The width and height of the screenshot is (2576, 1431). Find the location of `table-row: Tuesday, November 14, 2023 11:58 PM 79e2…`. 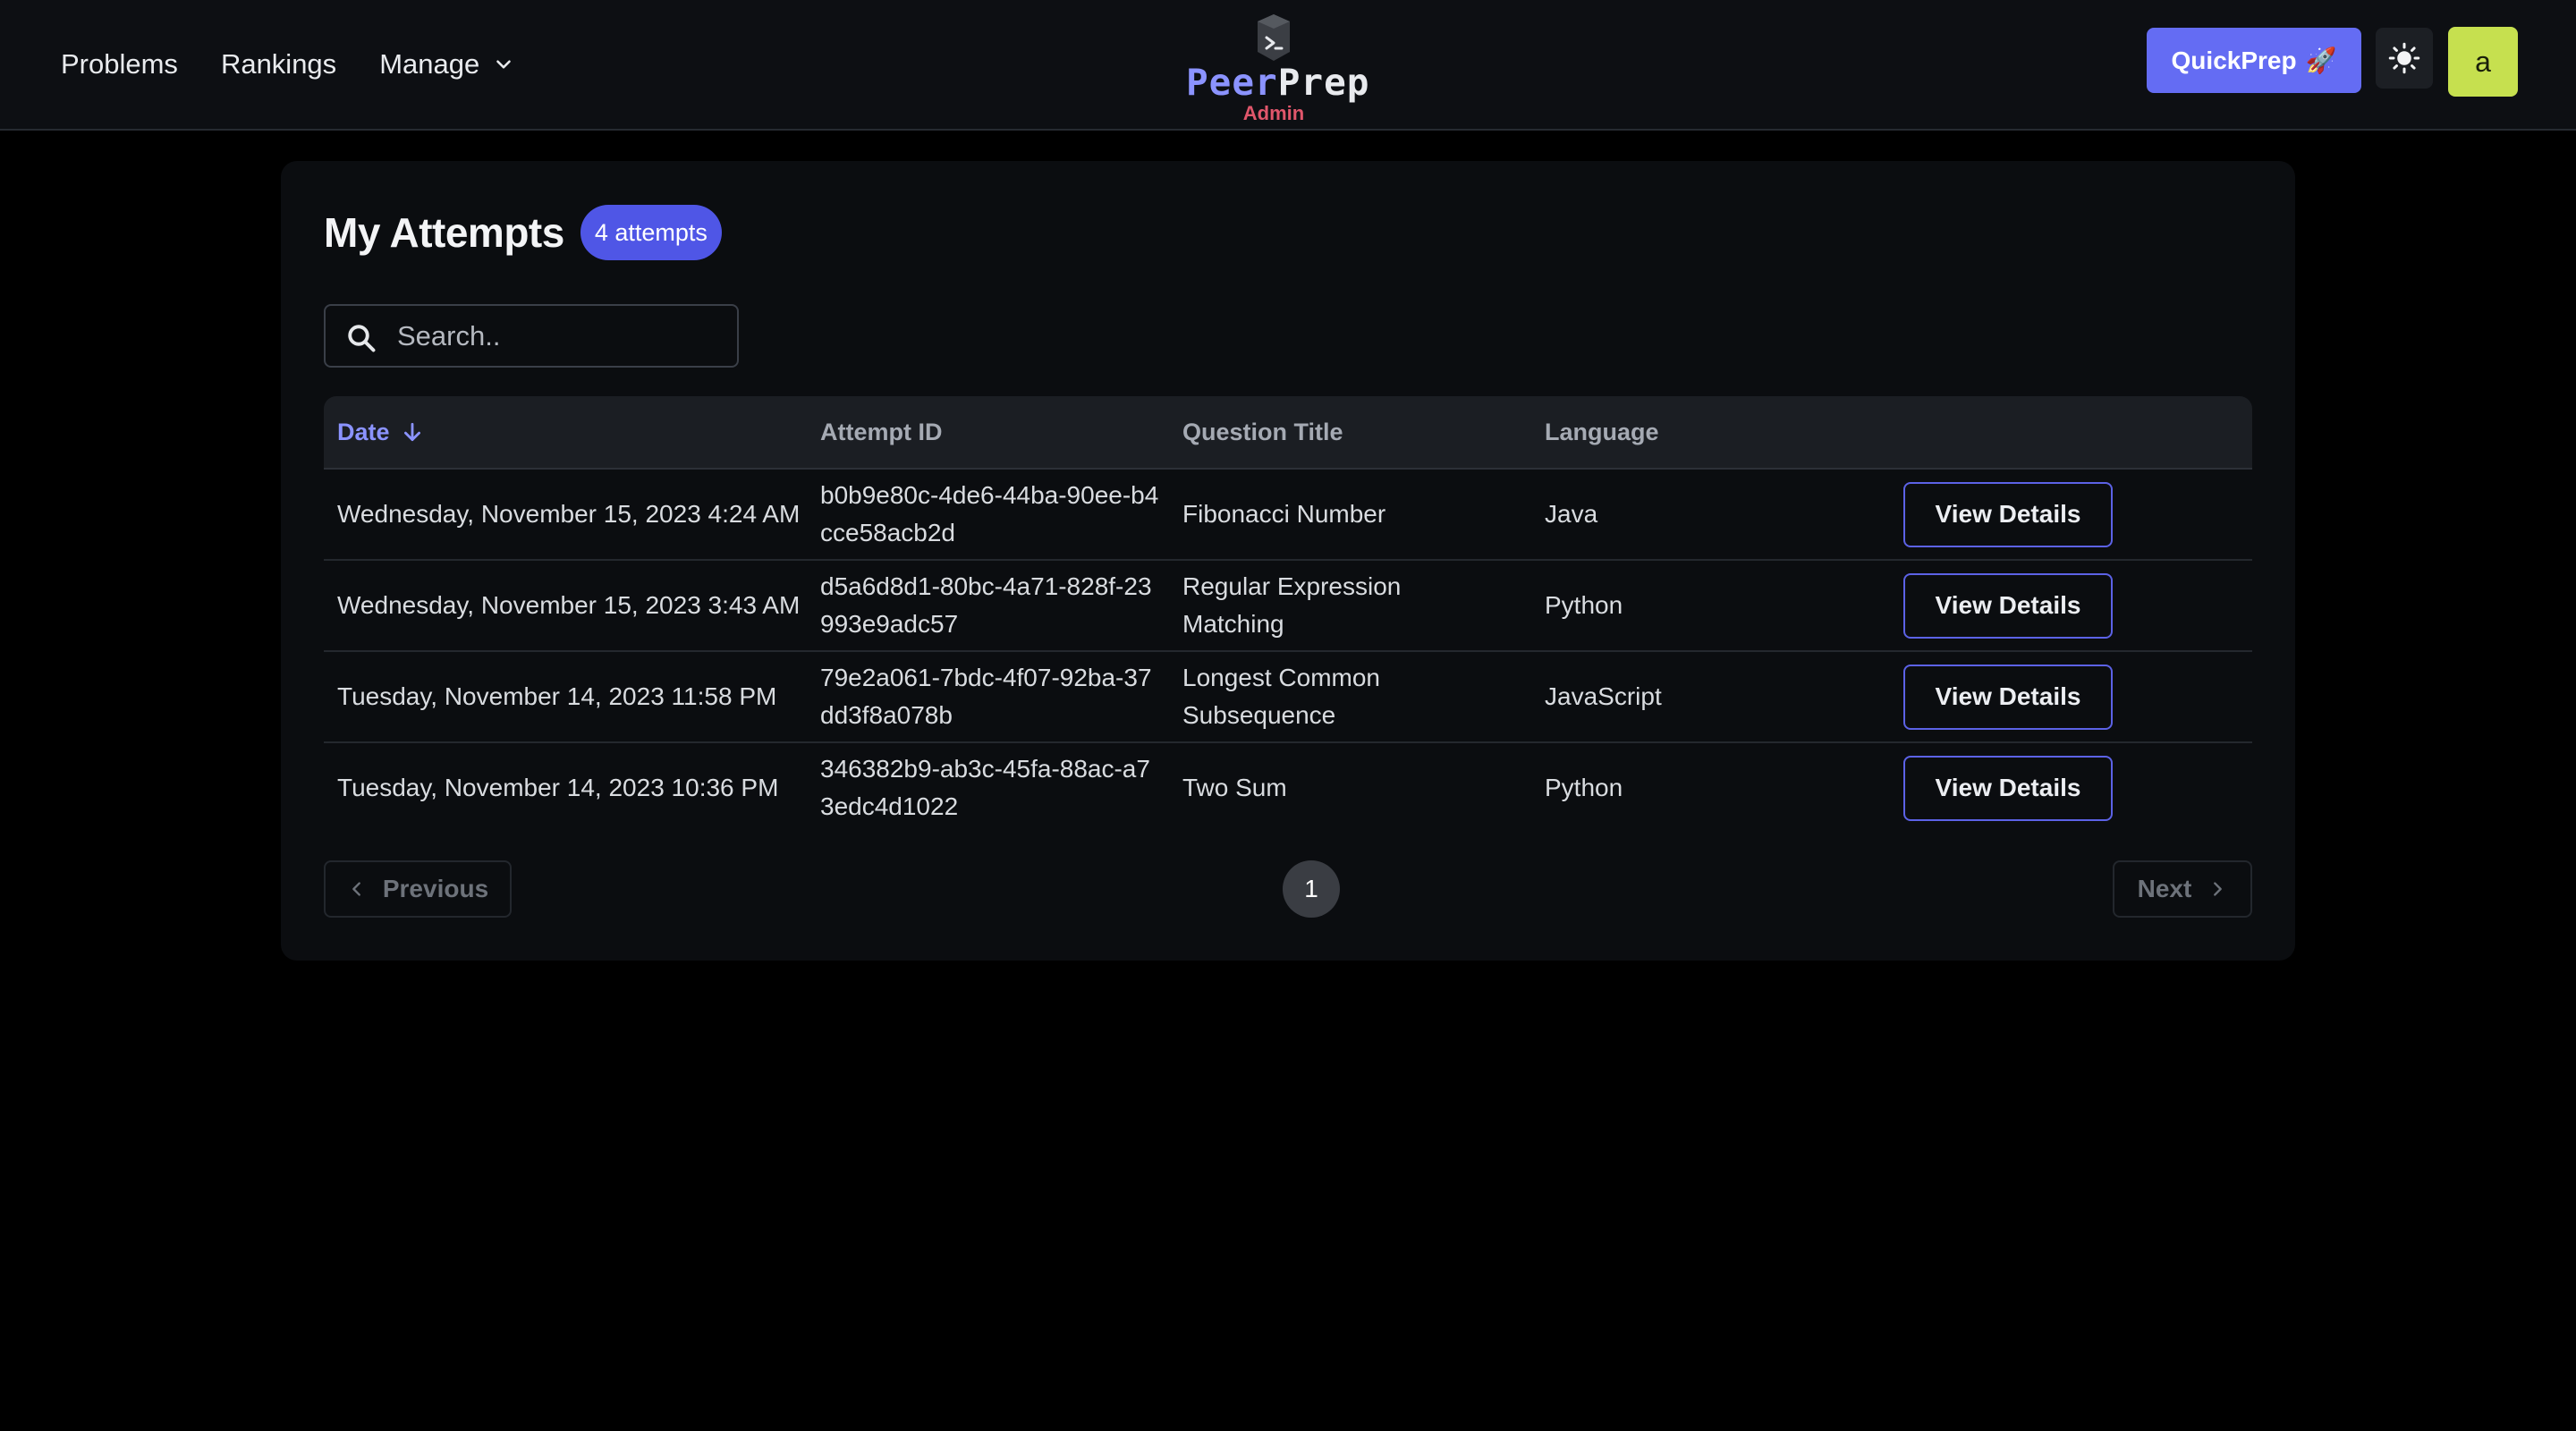

table-row: Tuesday, November 14, 2023 11:58 PM 79e2… is located at coordinates (1288, 697).